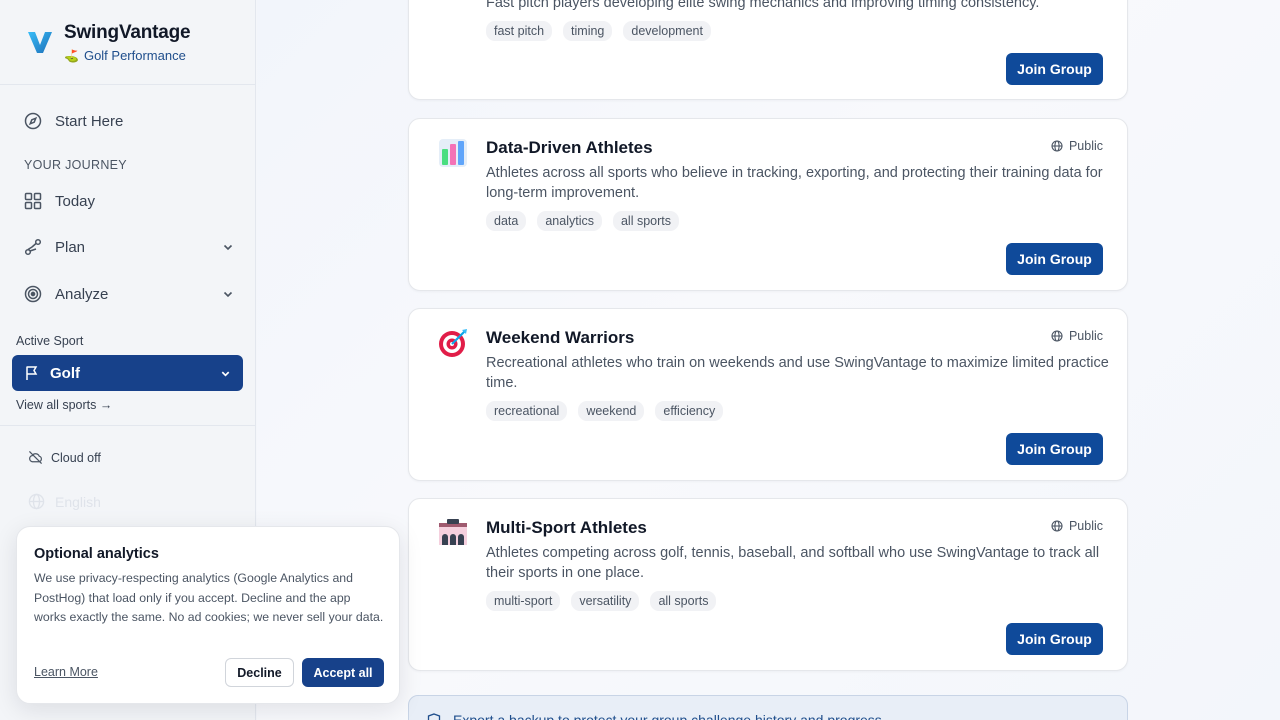 This screenshot has height=720, width=1280. Describe the element at coordinates (33, 294) in the screenshot. I see `target-icon` at that location.